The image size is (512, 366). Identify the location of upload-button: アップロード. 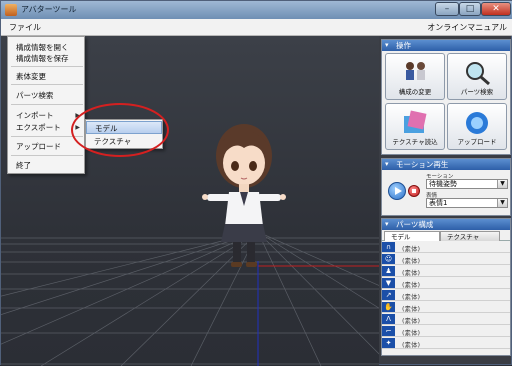
(477, 126).